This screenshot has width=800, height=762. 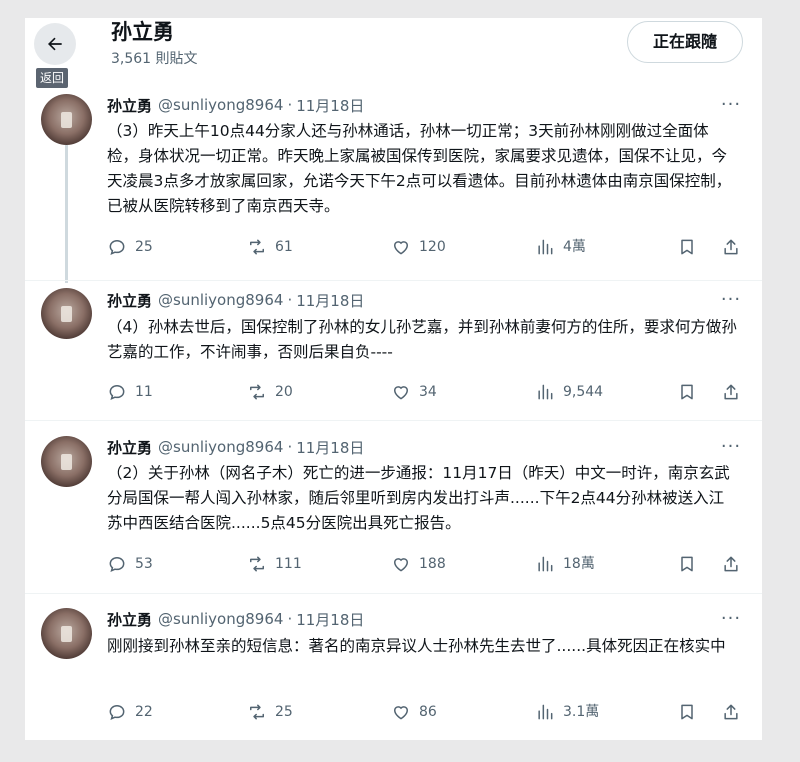 I want to click on tweet-actions: 11 20 34 9,544, so click(x=427, y=392).